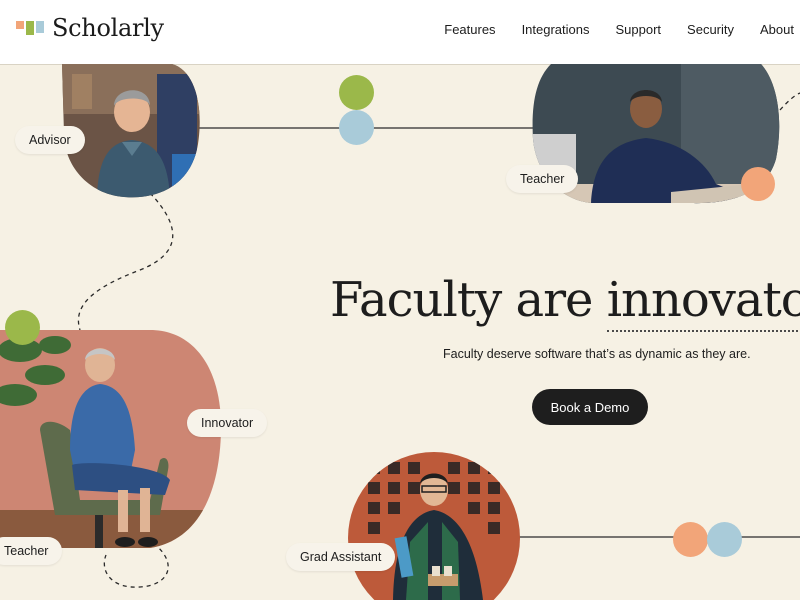 The width and height of the screenshot is (800, 600). What do you see at coordinates (108, 28) in the screenshot?
I see `brand-name: Scholarly` at bounding box center [108, 28].